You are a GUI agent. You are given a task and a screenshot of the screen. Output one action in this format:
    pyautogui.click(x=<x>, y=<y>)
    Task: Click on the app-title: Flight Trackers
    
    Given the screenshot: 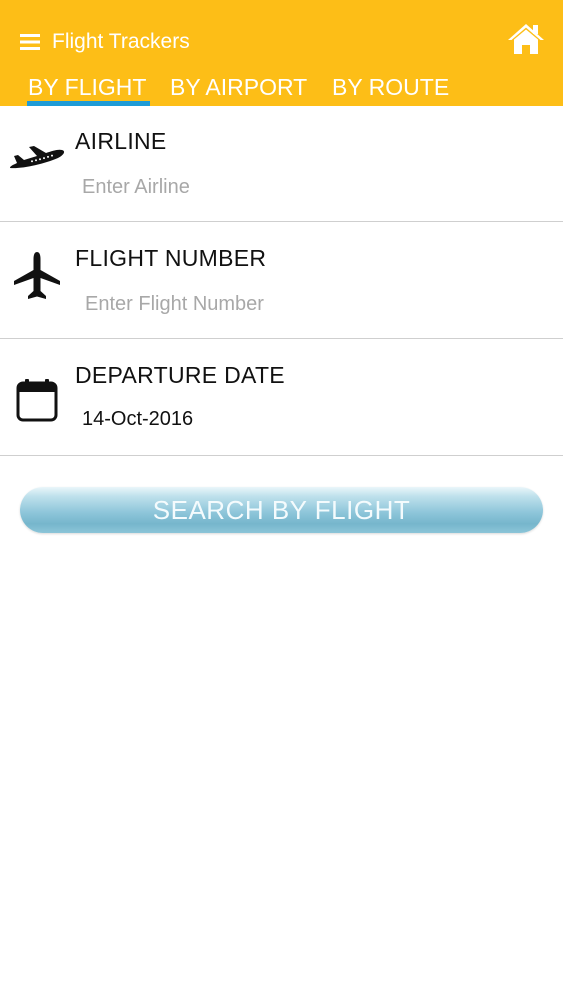 What is the action you would take?
    pyautogui.click(x=121, y=41)
    